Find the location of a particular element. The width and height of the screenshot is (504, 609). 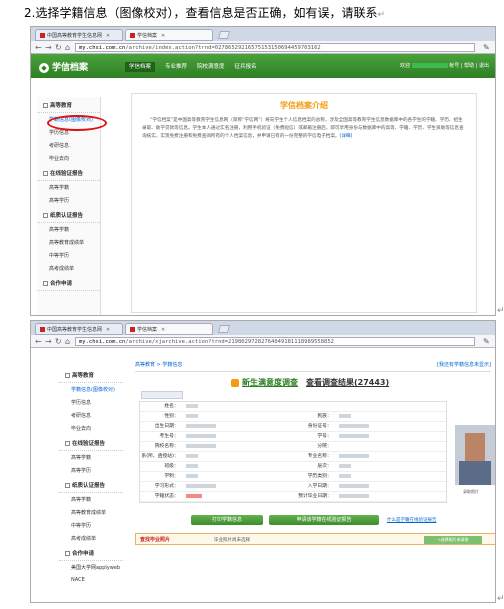

table-row: 姓名： is located at coordinates (293, 407).